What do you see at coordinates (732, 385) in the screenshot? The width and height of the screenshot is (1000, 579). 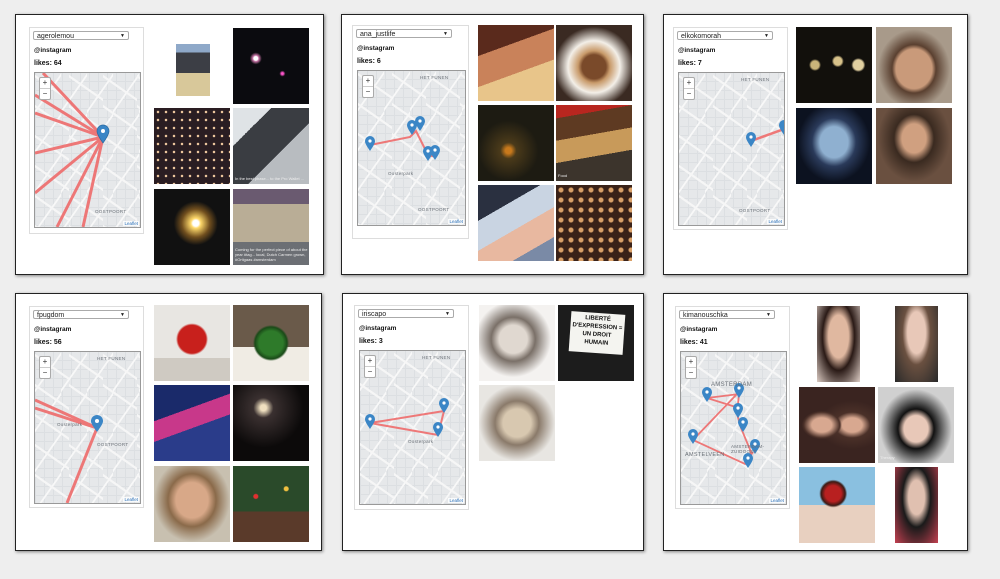 I see `map-label: AMSTERDAM` at bounding box center [732, 385].